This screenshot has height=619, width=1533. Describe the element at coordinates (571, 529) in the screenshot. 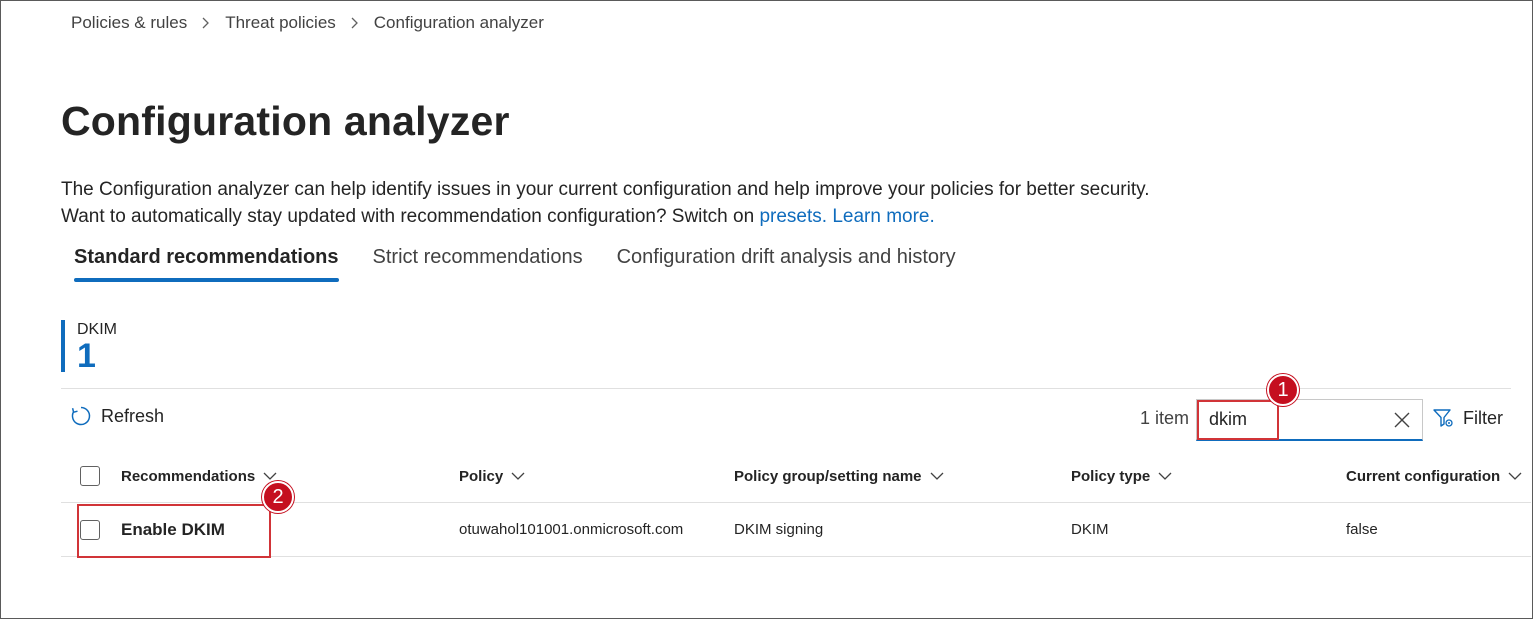

I see `policy-cell: otuwahol101001.onmicrosoft.com` at that location.